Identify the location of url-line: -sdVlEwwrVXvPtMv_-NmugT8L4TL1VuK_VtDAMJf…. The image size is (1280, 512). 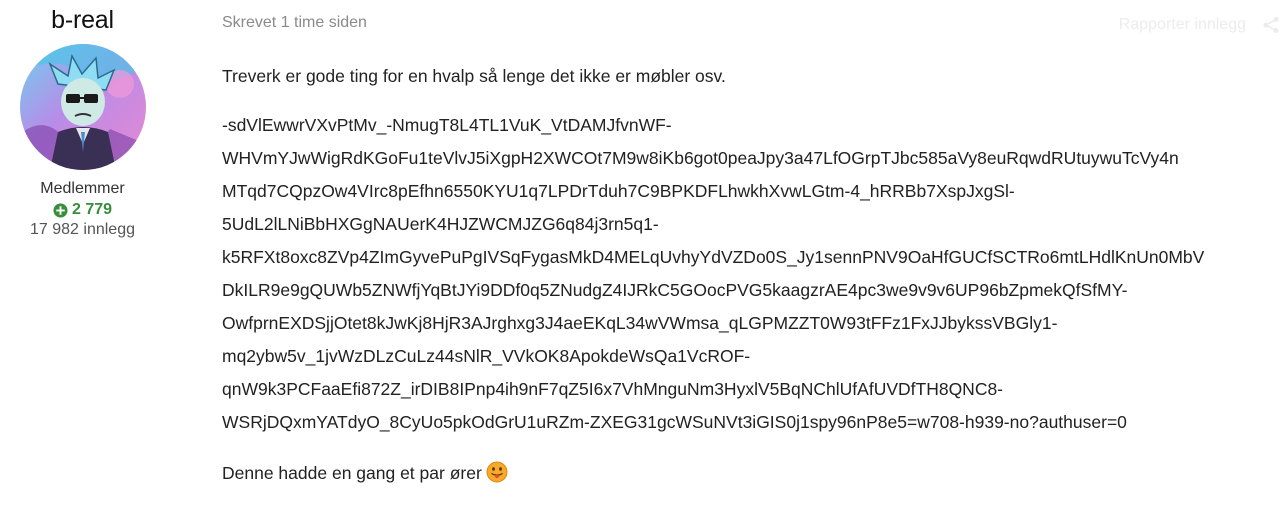
(447, 125).